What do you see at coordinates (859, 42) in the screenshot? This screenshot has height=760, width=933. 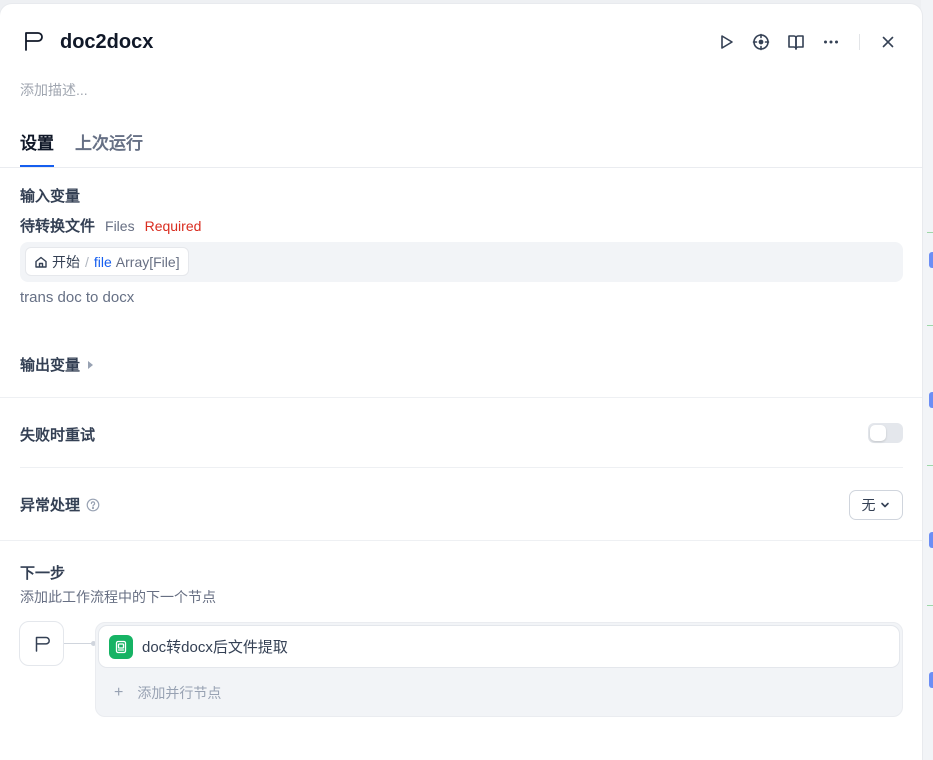 I see `header-divider` at bounding box center [859, 42].